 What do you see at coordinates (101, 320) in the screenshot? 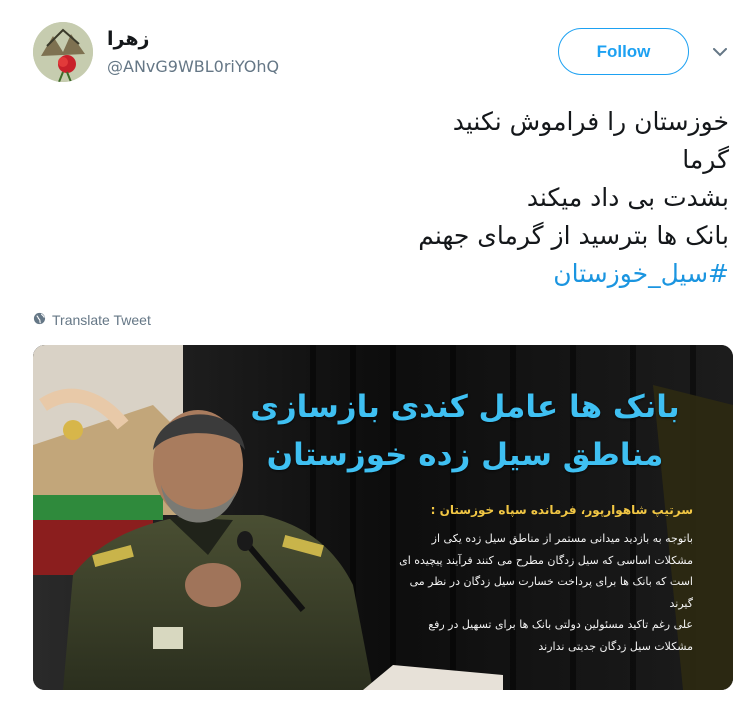
I see `translate-label: Translate Tweet` at bounding box center [101, 320].